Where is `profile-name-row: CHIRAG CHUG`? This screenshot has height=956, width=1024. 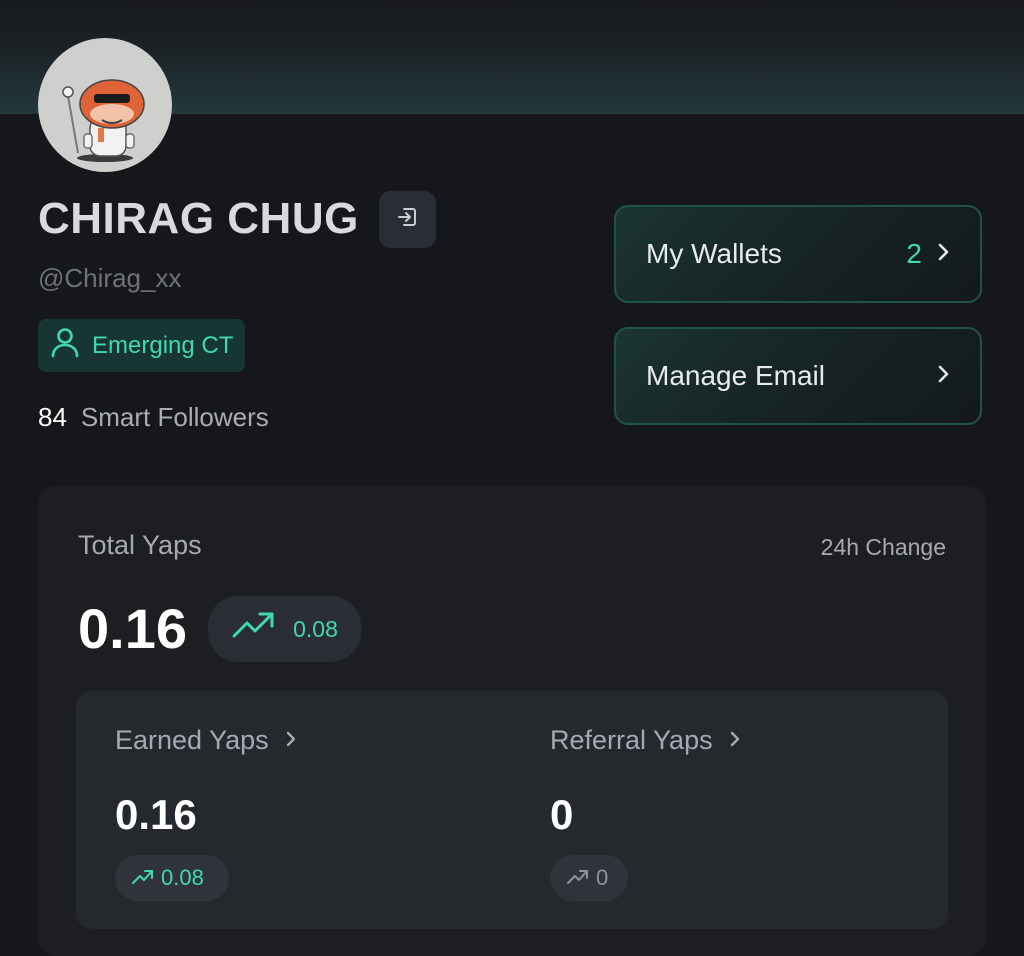
profile-name-row: CHIRAG CHUG is located at coordinates (237, 219).